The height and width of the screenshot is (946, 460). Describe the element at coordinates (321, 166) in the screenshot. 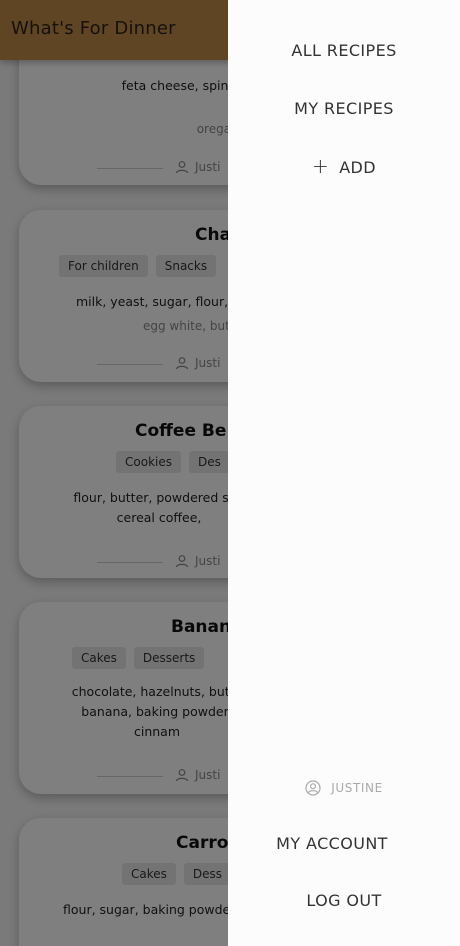

I see `plus-icon: +` at that location.